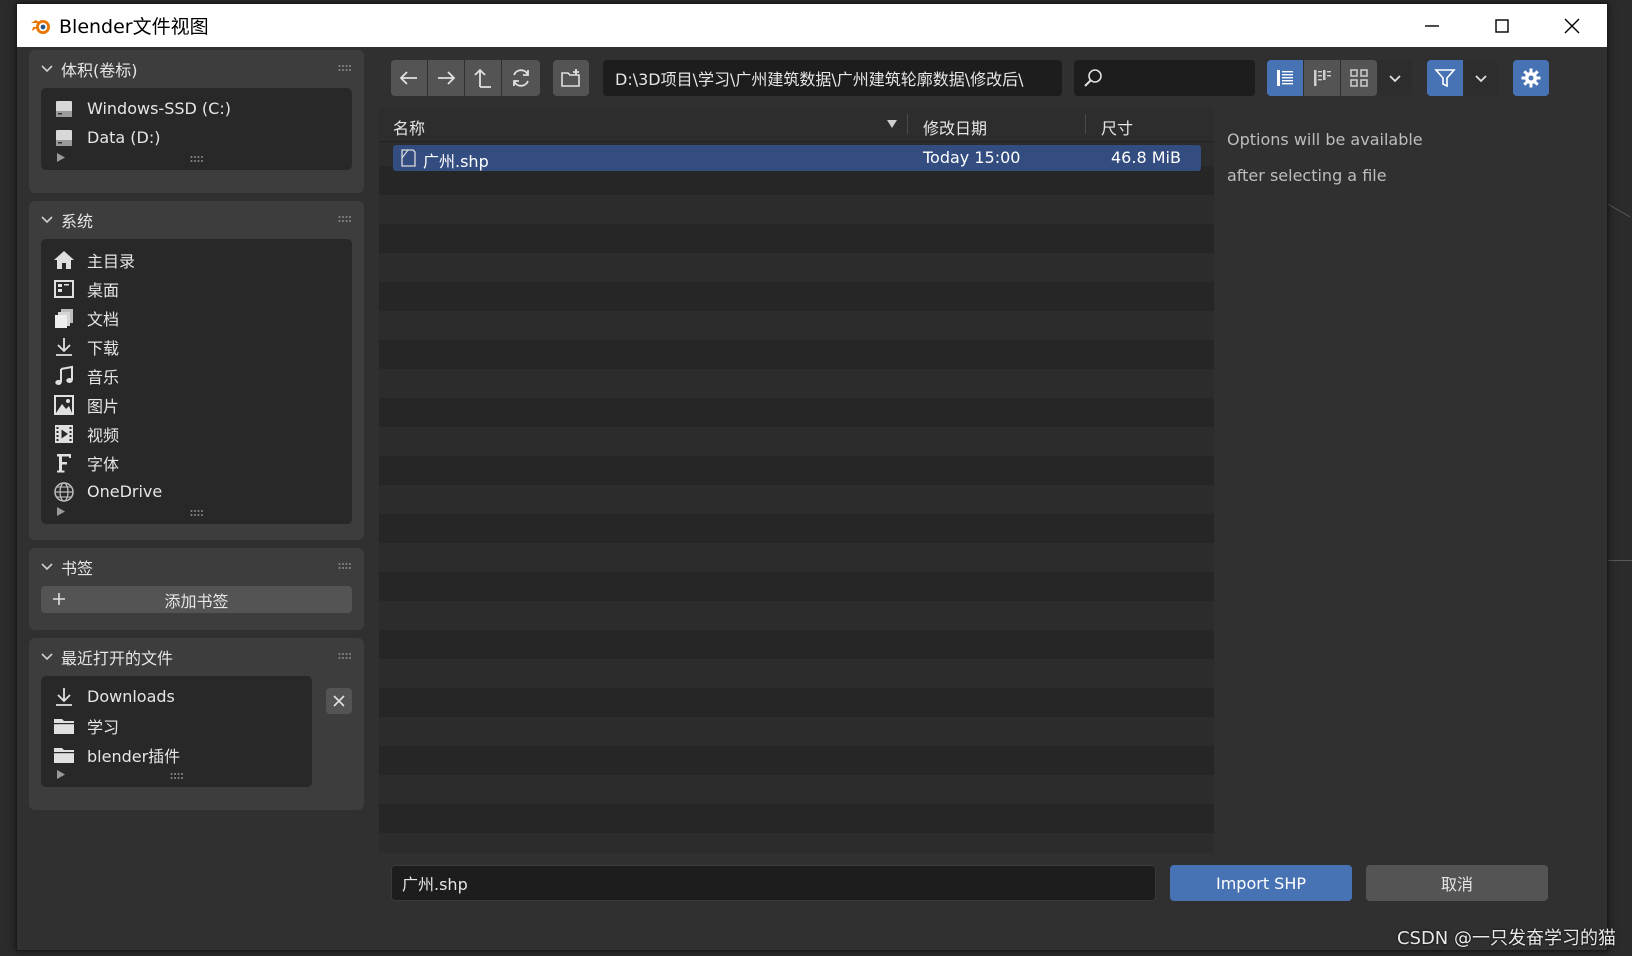  What do you see at coordinates (196, 108) in the screenshot?
I see `volume-item-c: Windows-SSD (C:)` at bounding box center [196, 108].